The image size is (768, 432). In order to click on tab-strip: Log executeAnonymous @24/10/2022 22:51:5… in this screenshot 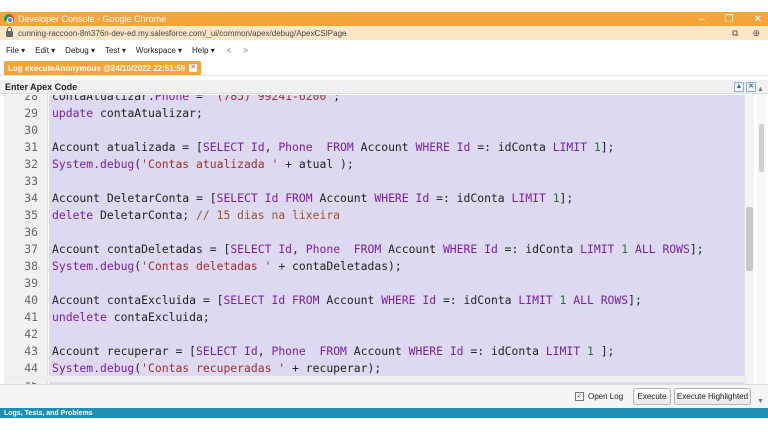, I will do `click(384, 67)`.